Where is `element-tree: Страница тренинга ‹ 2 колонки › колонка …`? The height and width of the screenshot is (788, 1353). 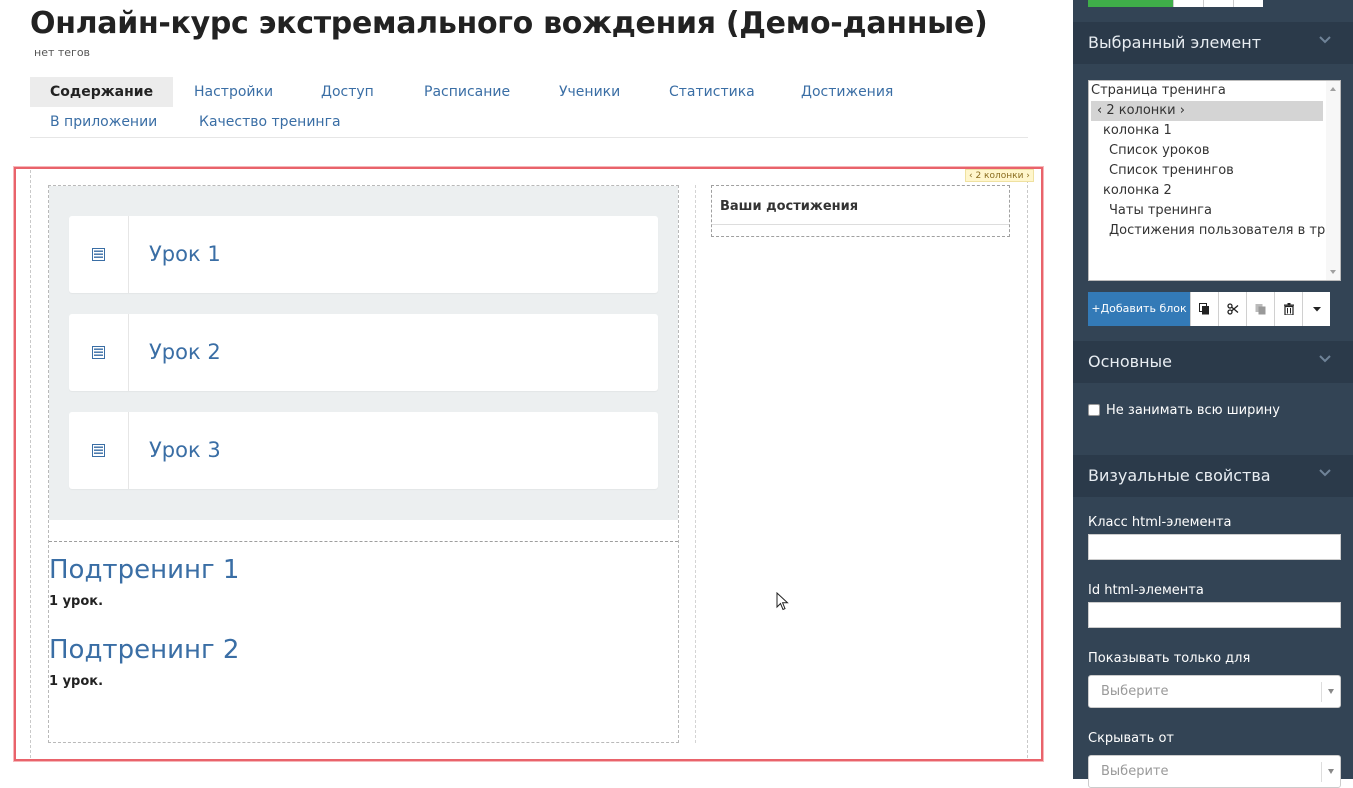 element-tree: Страница тренинга ‹ 2 колонки › колонка … is located at coordinates (1214, 180).